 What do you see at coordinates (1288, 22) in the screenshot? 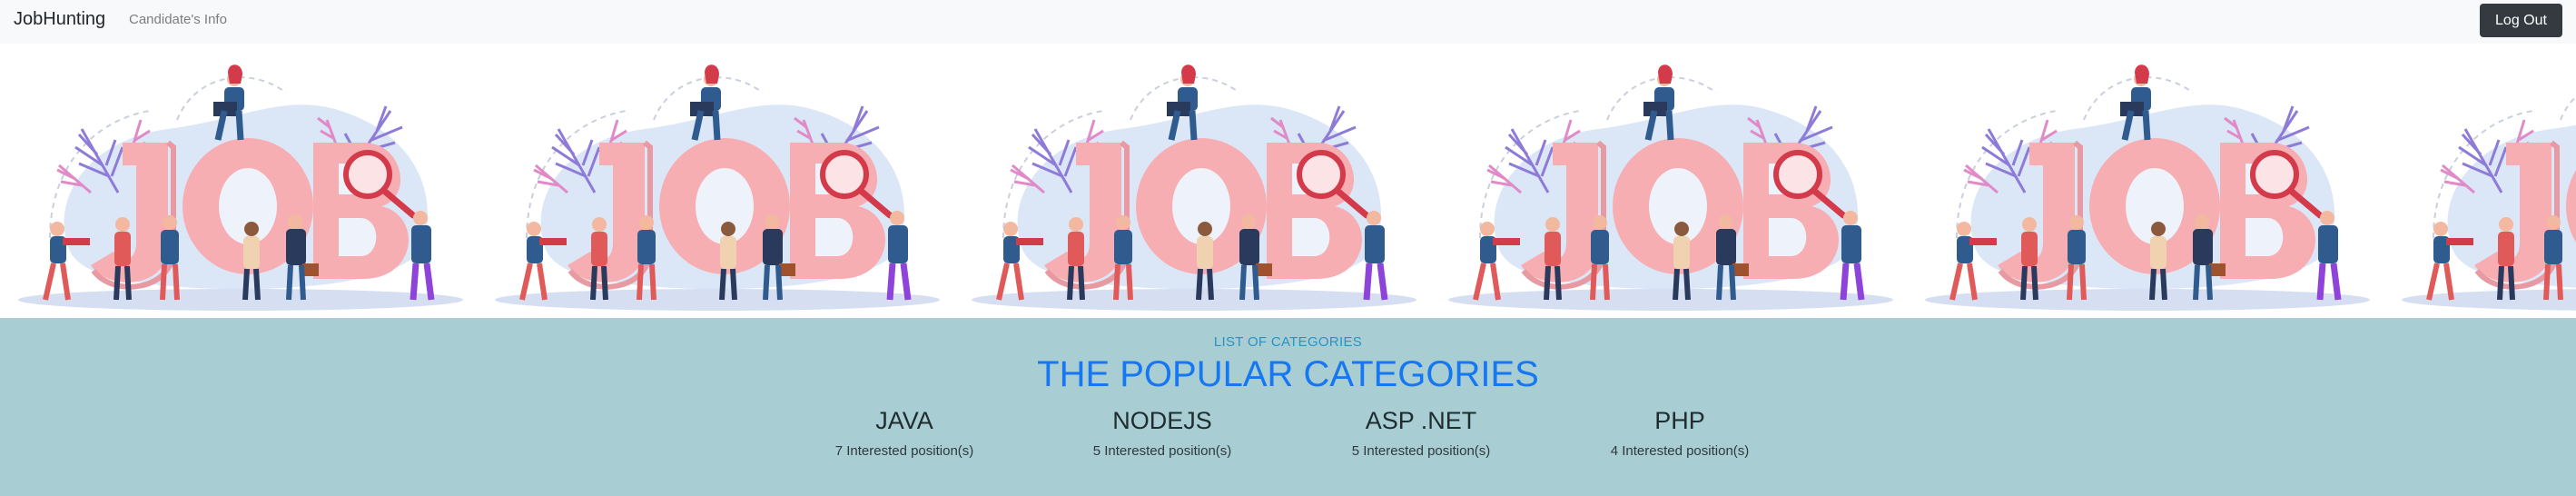
I see `navbar: JobHunting Candidate's Info Log Out` at bounding box center [1288, 22].